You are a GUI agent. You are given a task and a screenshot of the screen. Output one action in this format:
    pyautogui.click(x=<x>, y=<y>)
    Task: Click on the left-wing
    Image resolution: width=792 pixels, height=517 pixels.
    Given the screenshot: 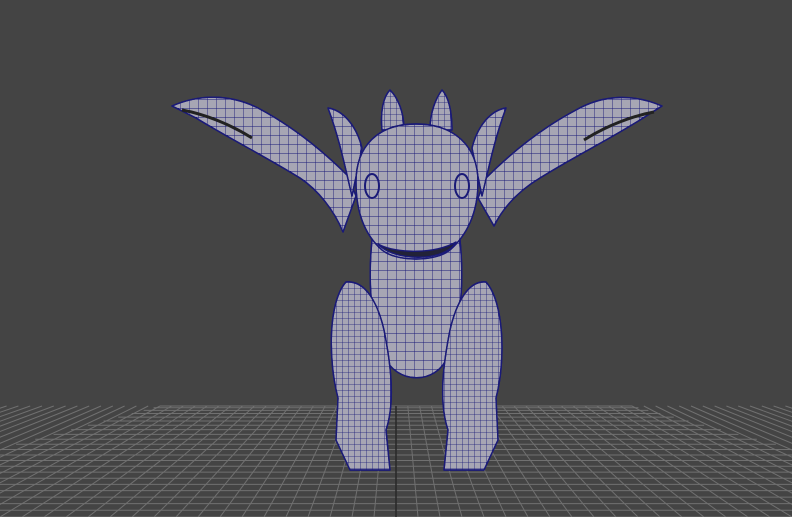 What is the action you would take?
    pyautogui.click(x=264, y=164)
    